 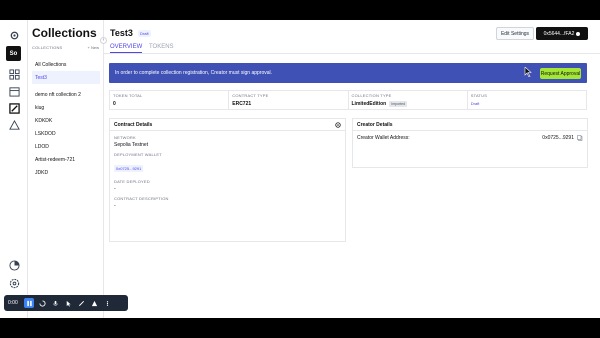 What do you see at coordinates (81, 303) in the screenshot?
I see `pen-tool-icon` at bounding box center [81, 303].